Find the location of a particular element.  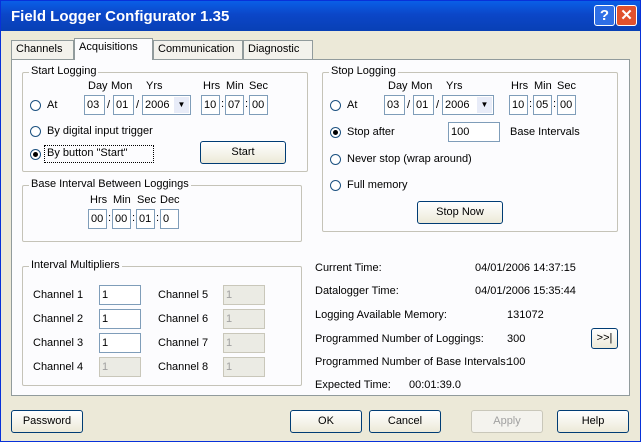

never-stop-radio is located at coordinates (335, 159).